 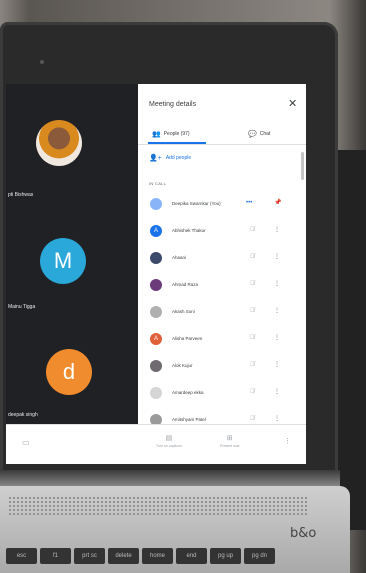 What do you see at coordinates (123, 556) in the screenshot?
I see `key: delete` at bounding box center [123, 556].